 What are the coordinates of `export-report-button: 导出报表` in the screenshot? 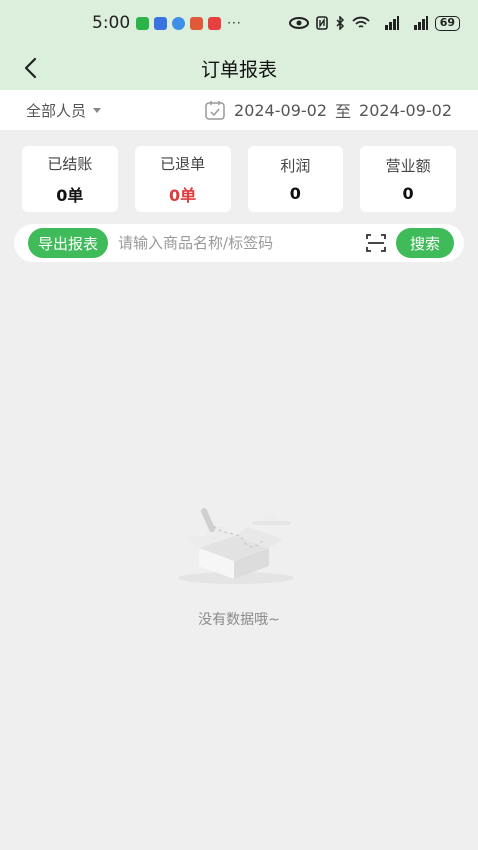 It's located at (68, 243).